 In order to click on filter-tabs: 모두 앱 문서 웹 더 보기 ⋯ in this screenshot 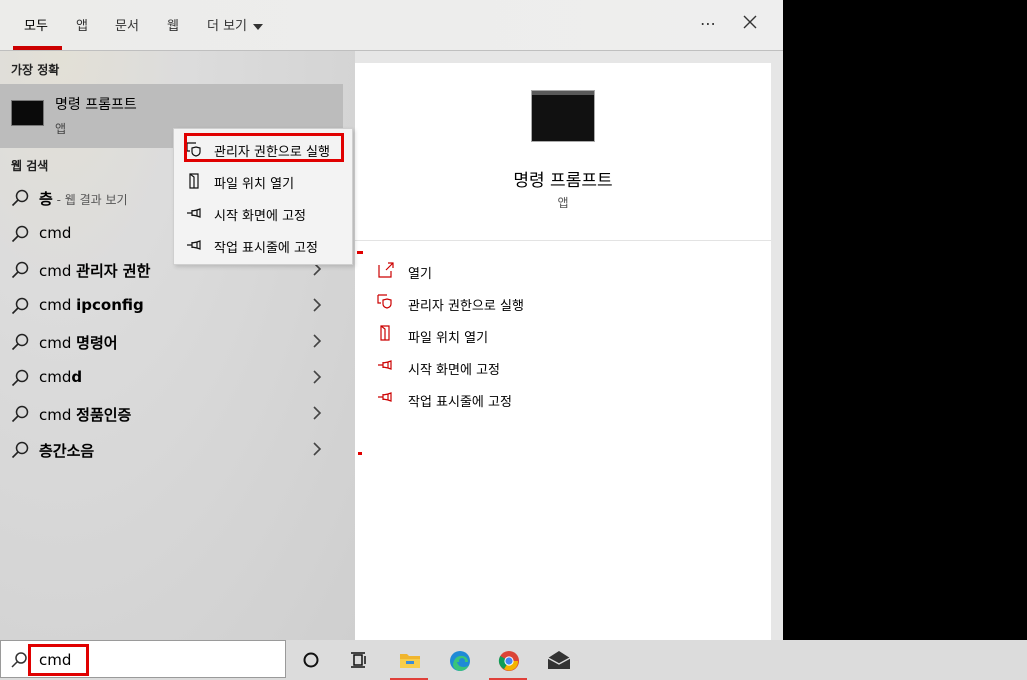, I will do `click(391, 25)`.